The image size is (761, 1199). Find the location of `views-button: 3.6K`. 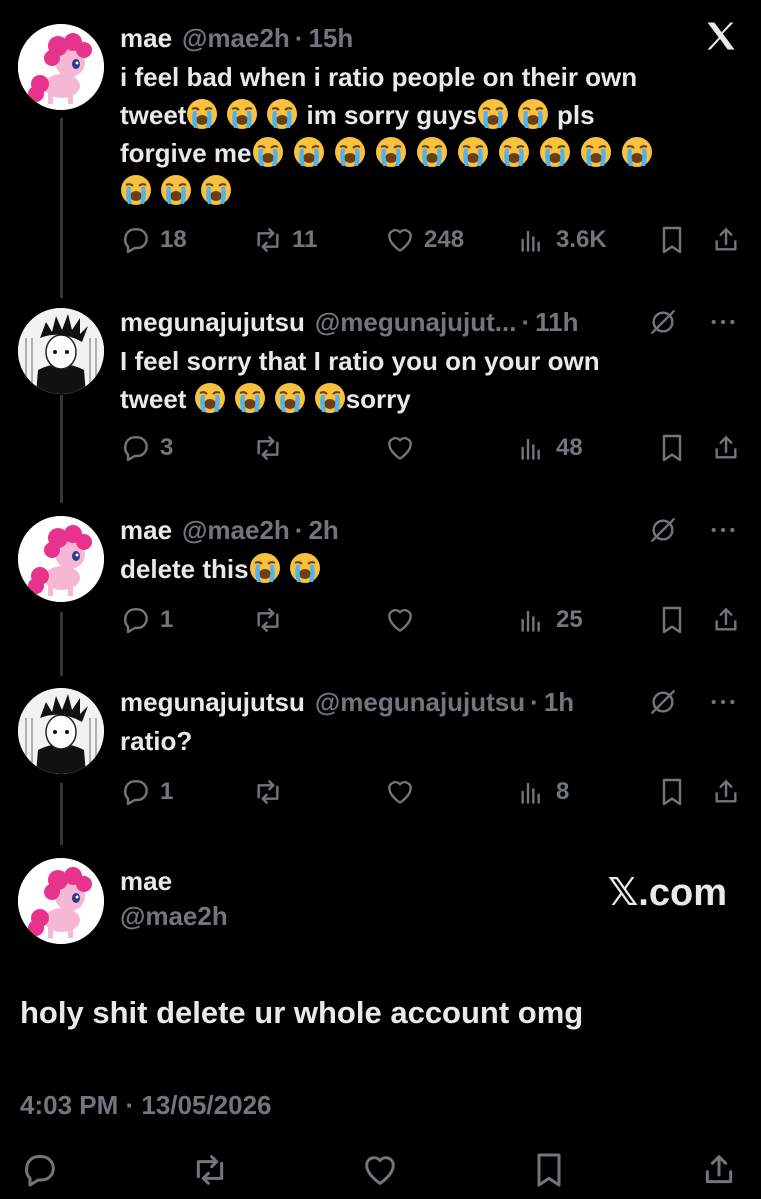

views-button: 3.6K is located at coordinates (586, 240).